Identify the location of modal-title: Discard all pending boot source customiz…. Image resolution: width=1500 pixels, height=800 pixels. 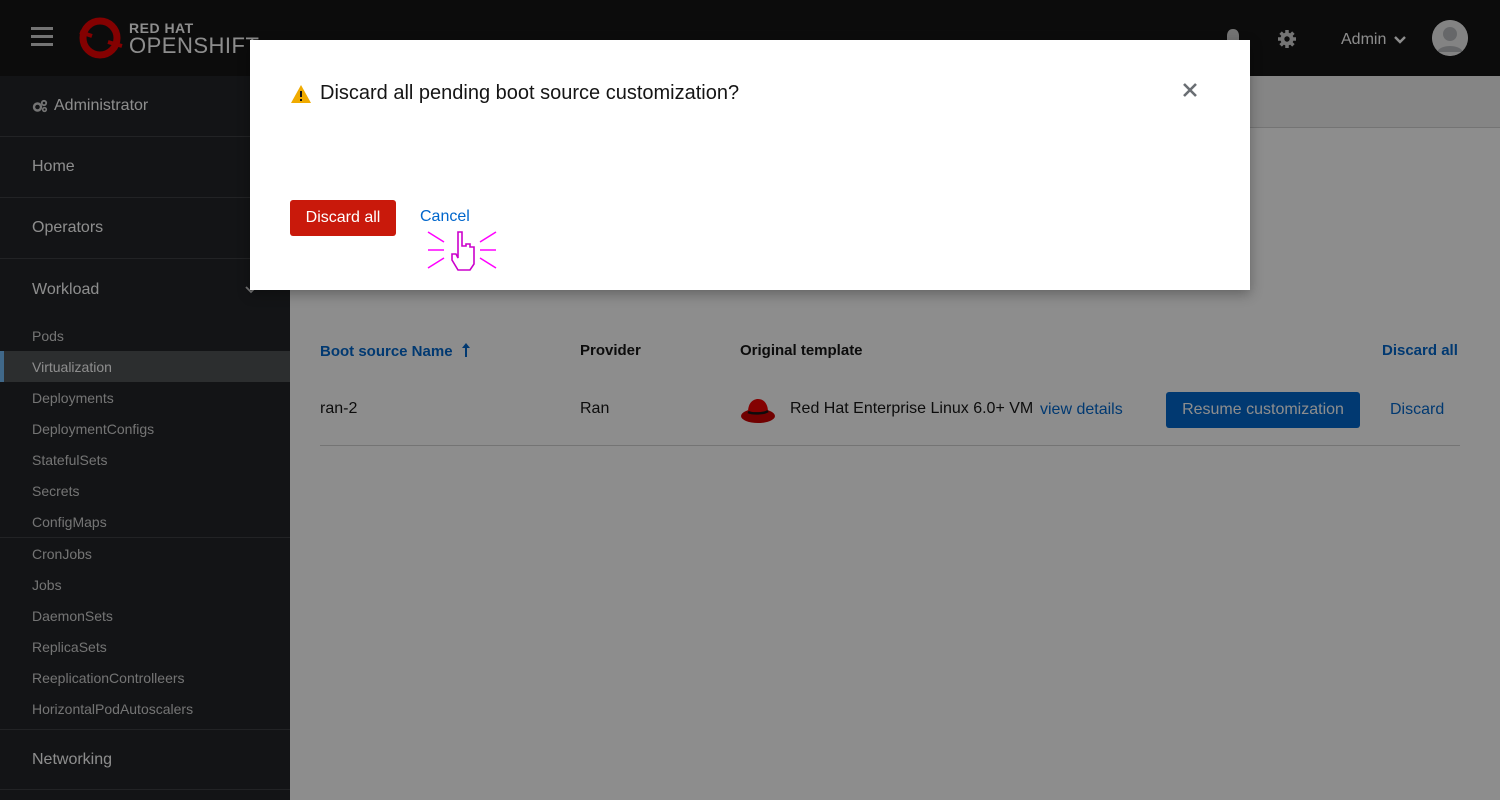
(514, 93).